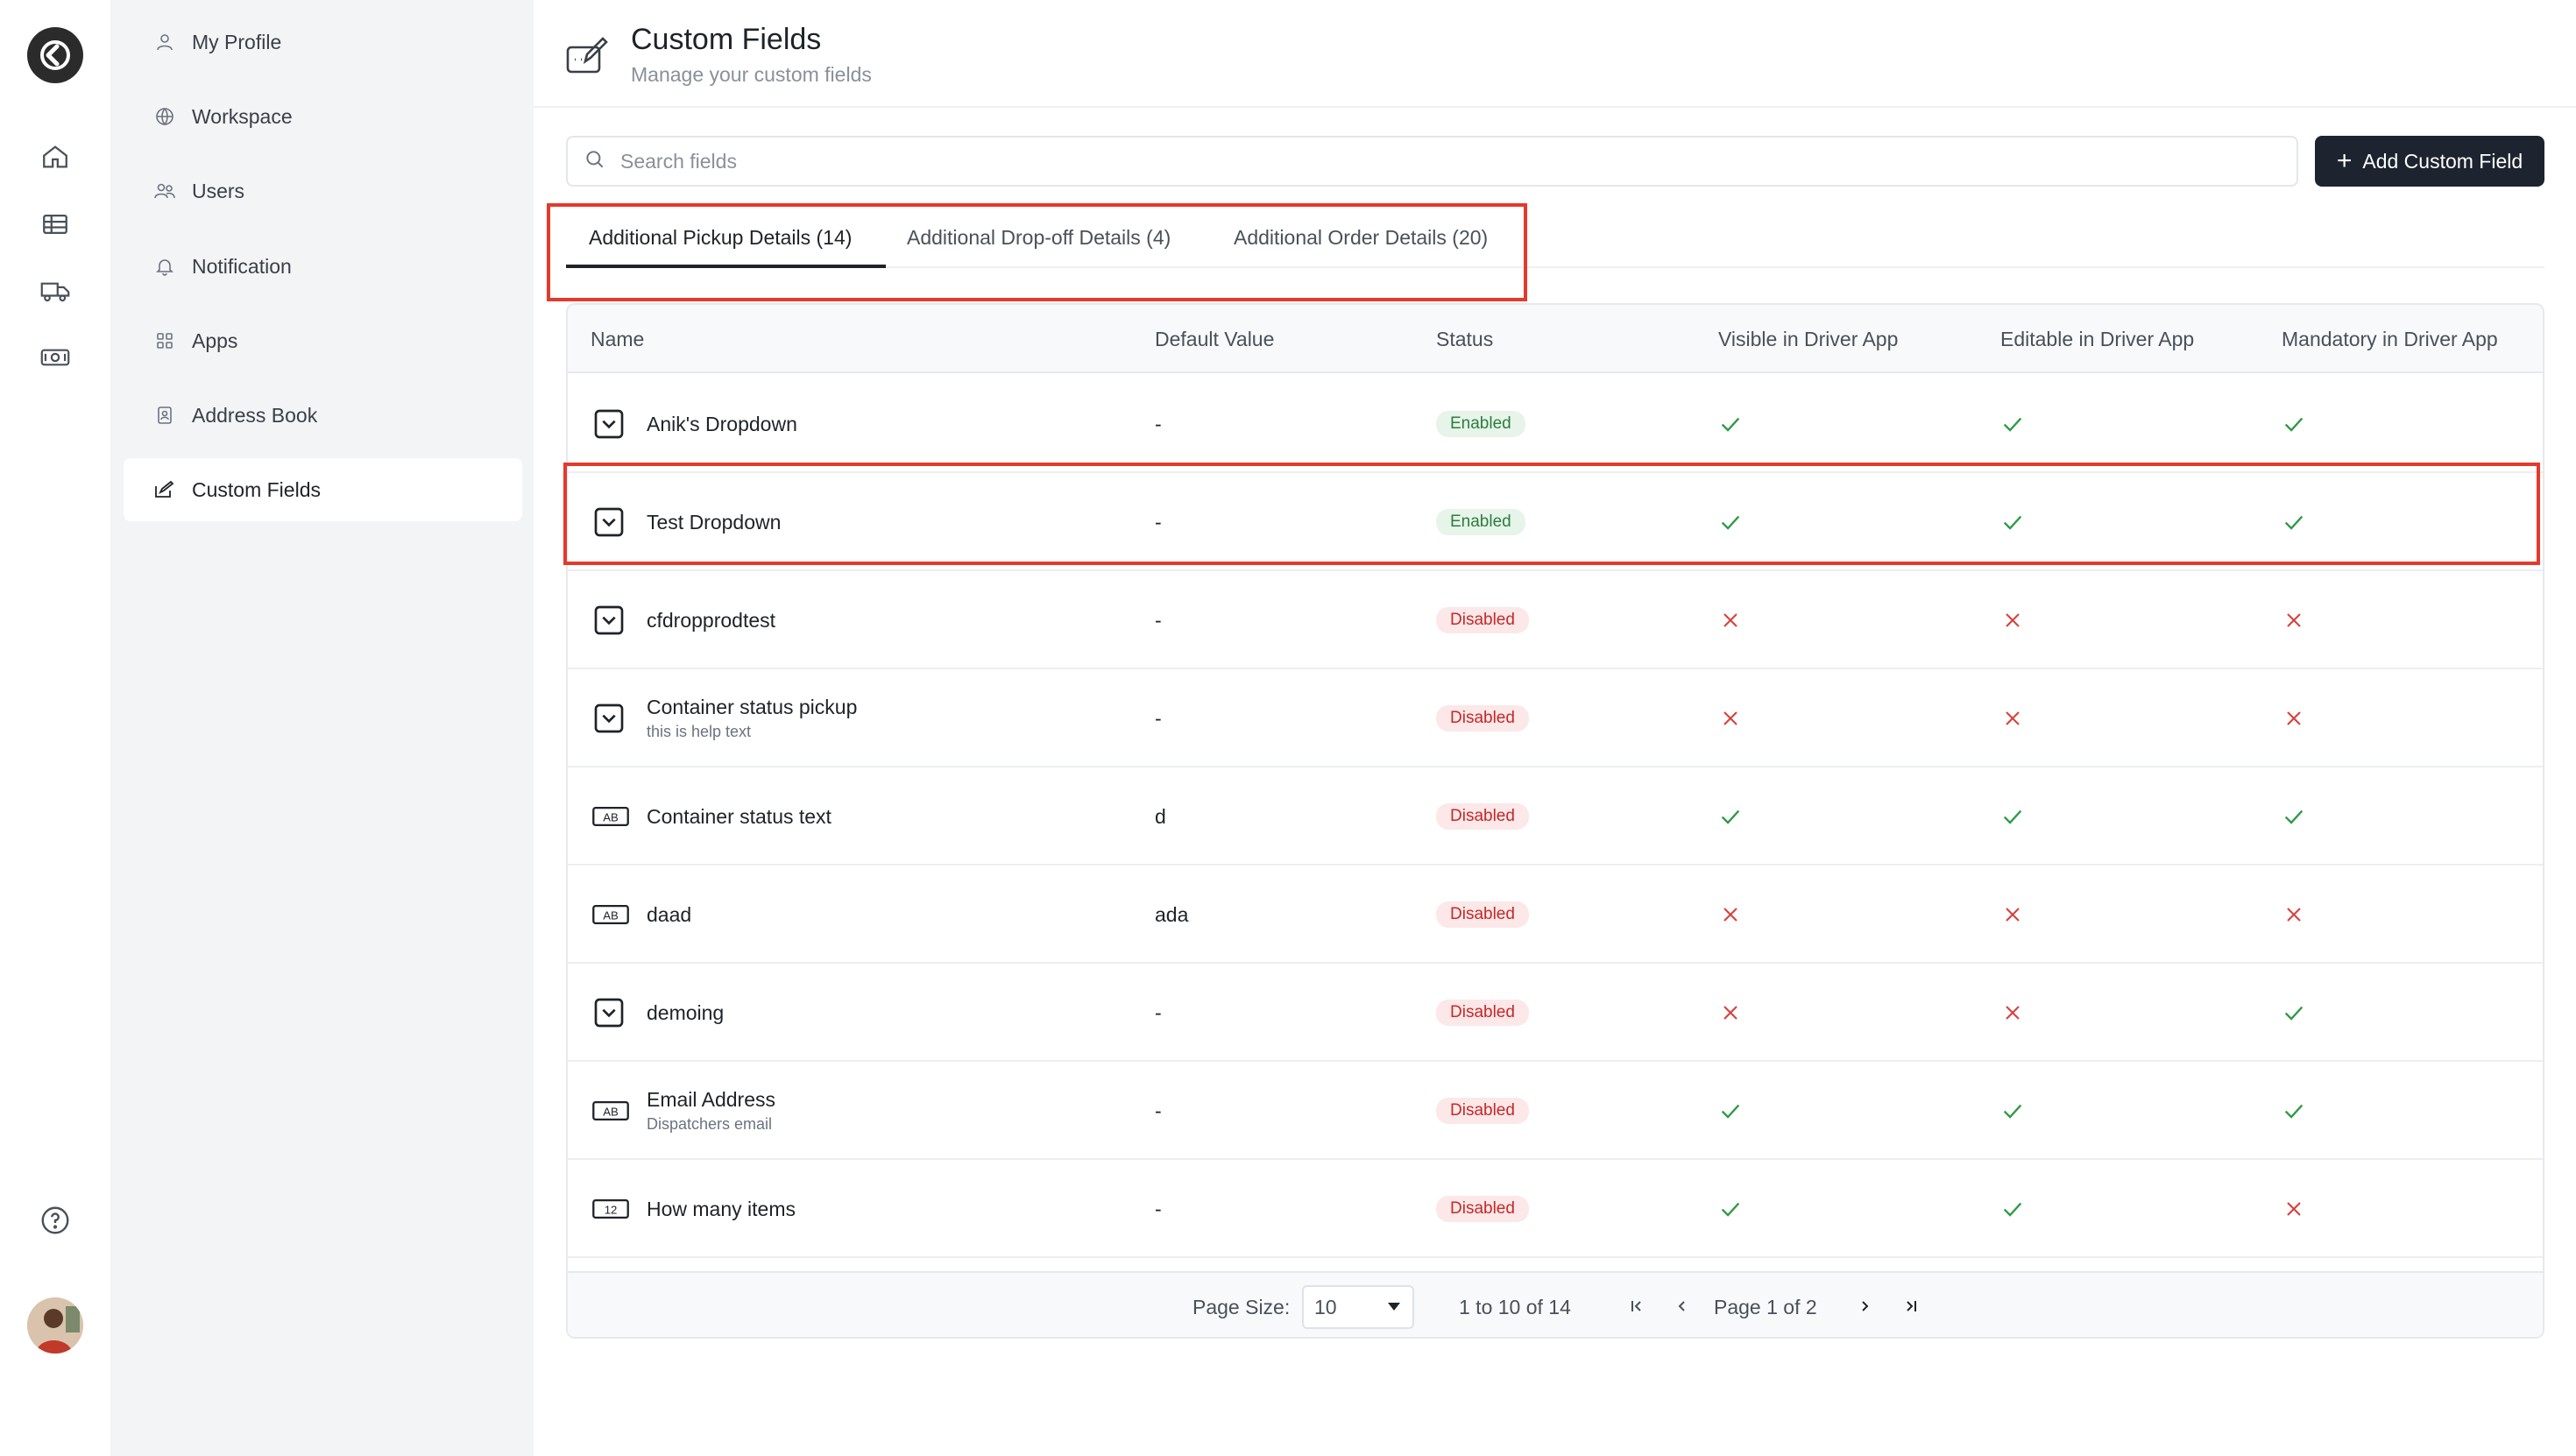 The height and width of the screenshot is (1456, 2576). Describe the element at coordinates (2429, 161) in the screenshot. I see `add-custom-field-button: + Add Custom Field` at that location.